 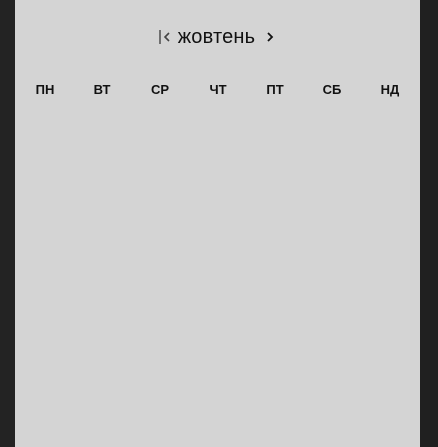 I want to click on next-month-button, so click(x=270, y=37).